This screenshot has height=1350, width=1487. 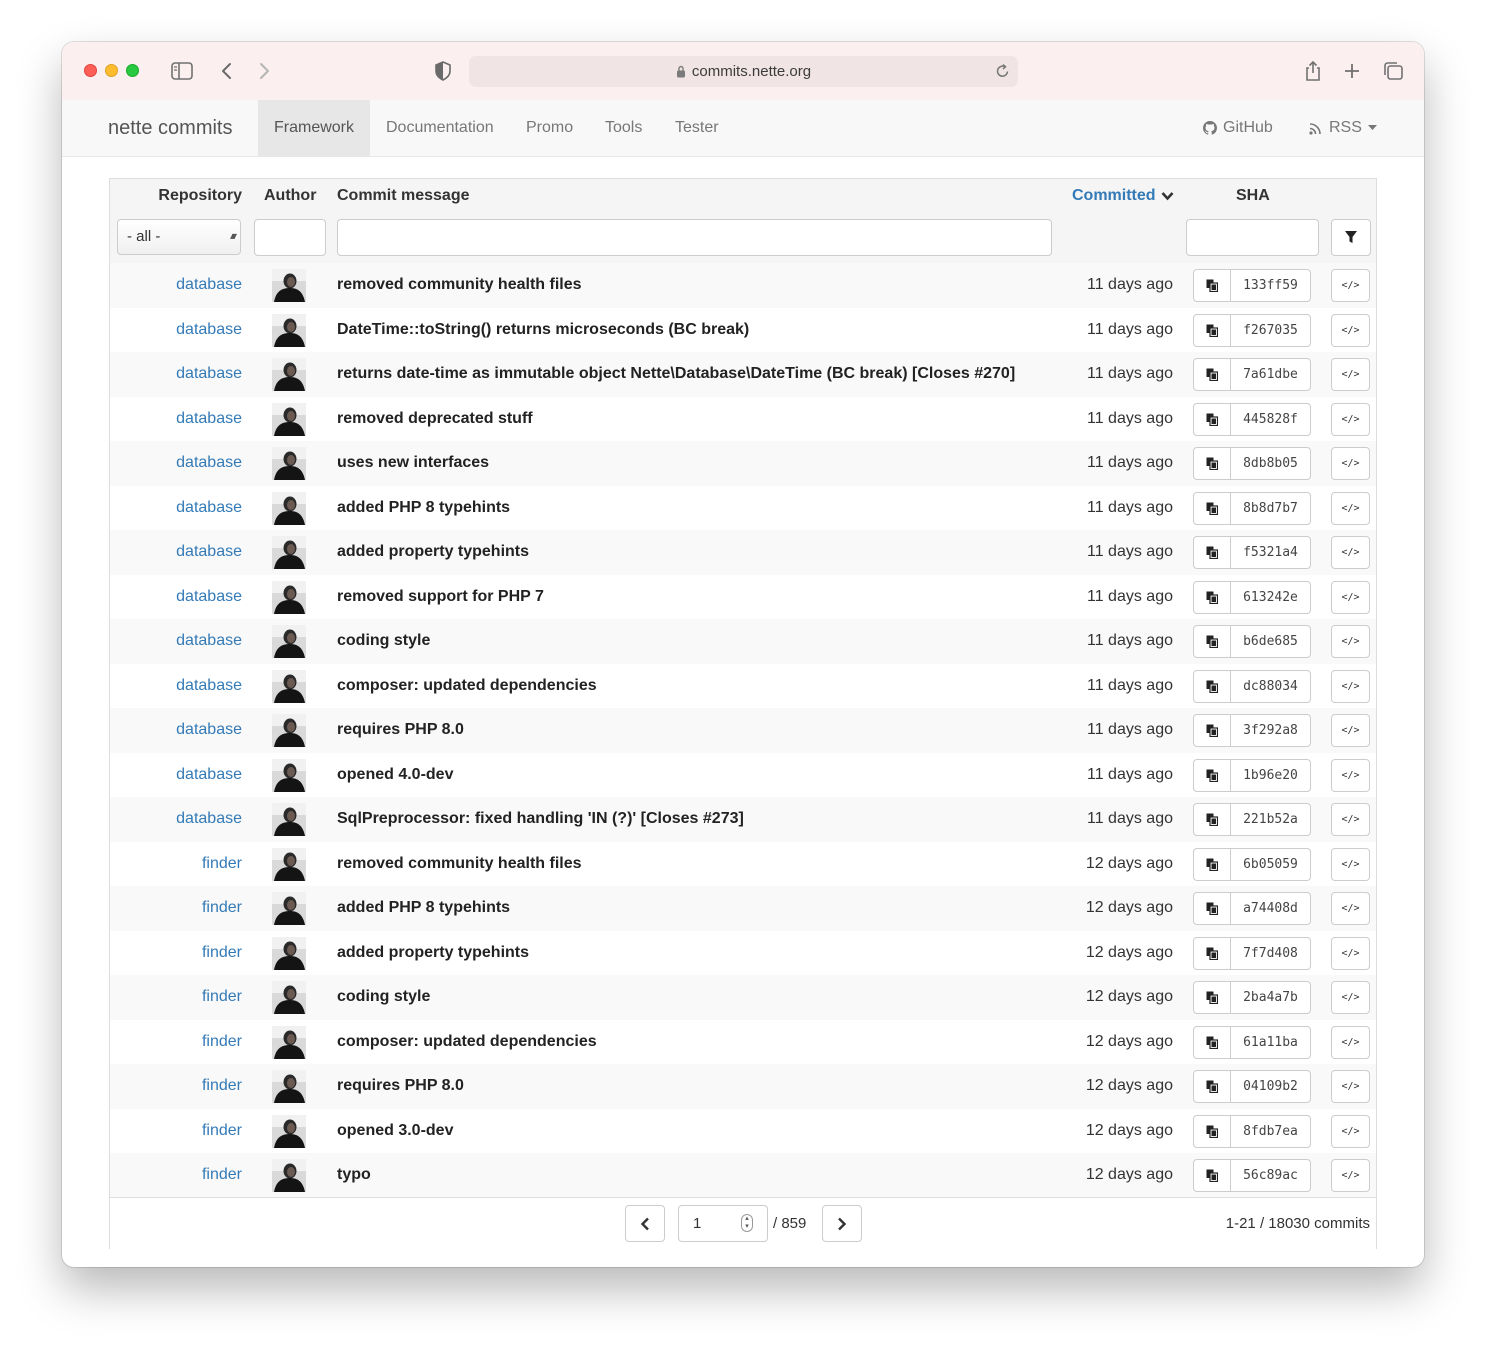 I want to click on back-arrow-icon, so click(x=226, y=71).